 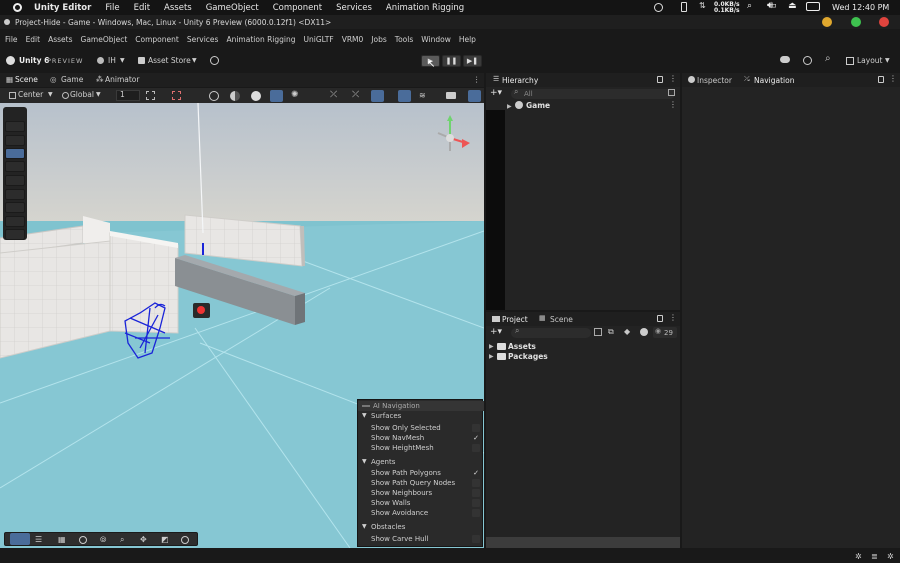 What do you see at coordinates (421, 473) in the screenshot?
I see `show-path-polygons-toggle: Show Path Polygons ✓` at bounding box center [421, 473].